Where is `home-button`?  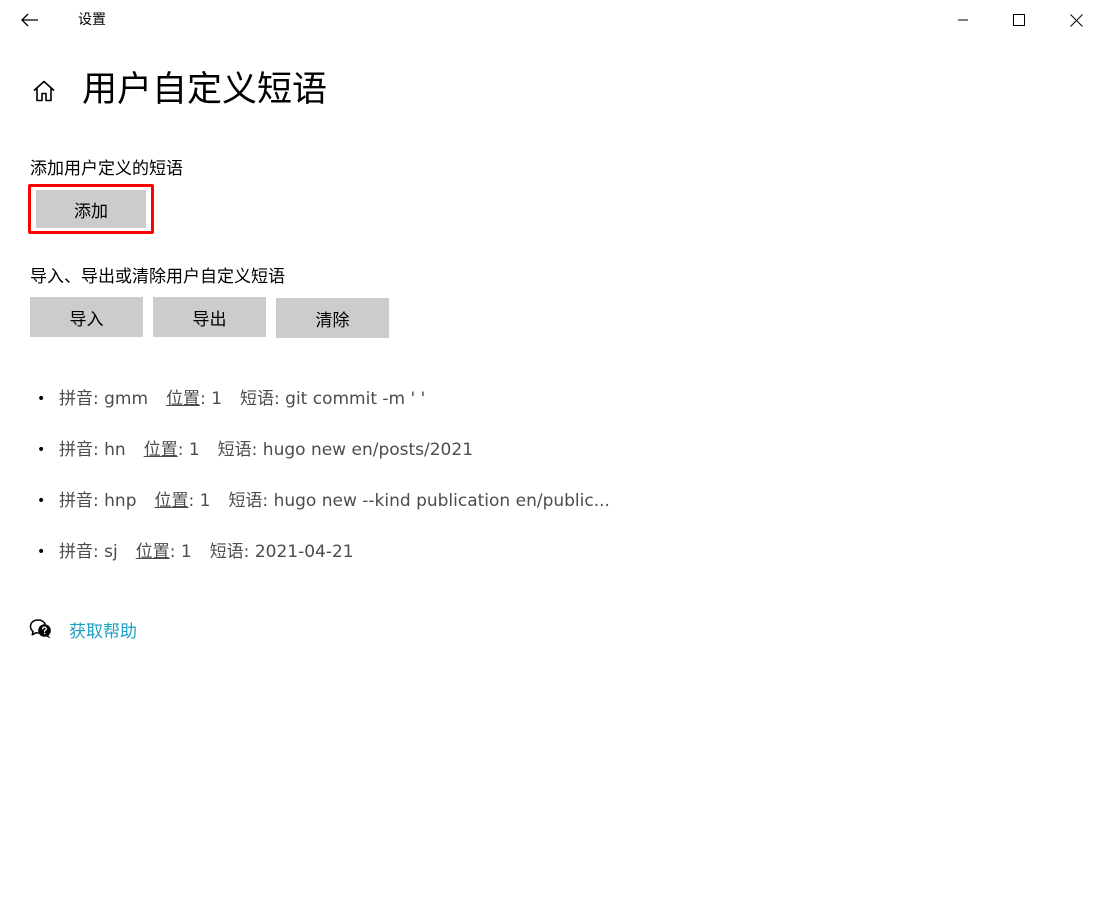 home-button is located at coordinates (44, 91).